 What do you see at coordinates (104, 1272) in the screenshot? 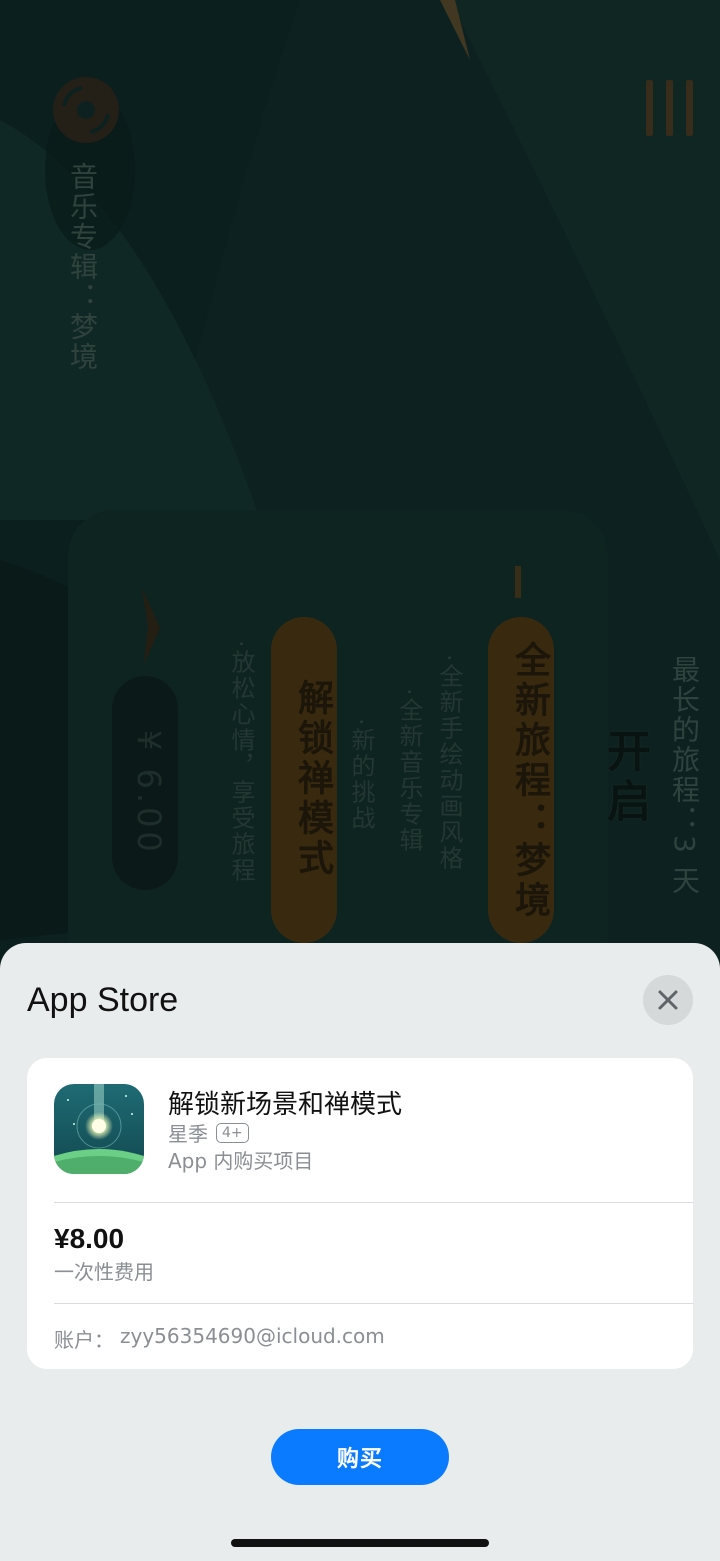
I see `price-note: 一次性费用` at bounding box center [104, 1272].